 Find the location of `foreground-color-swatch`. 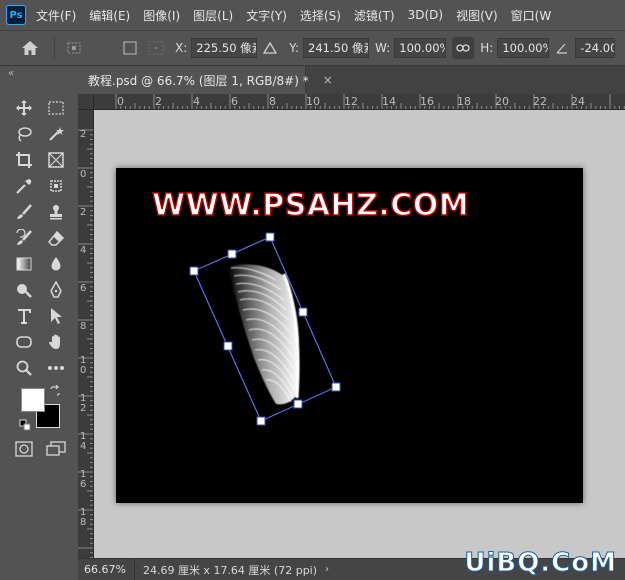

foreground-color-swatch is located at coordinates (33, 400).